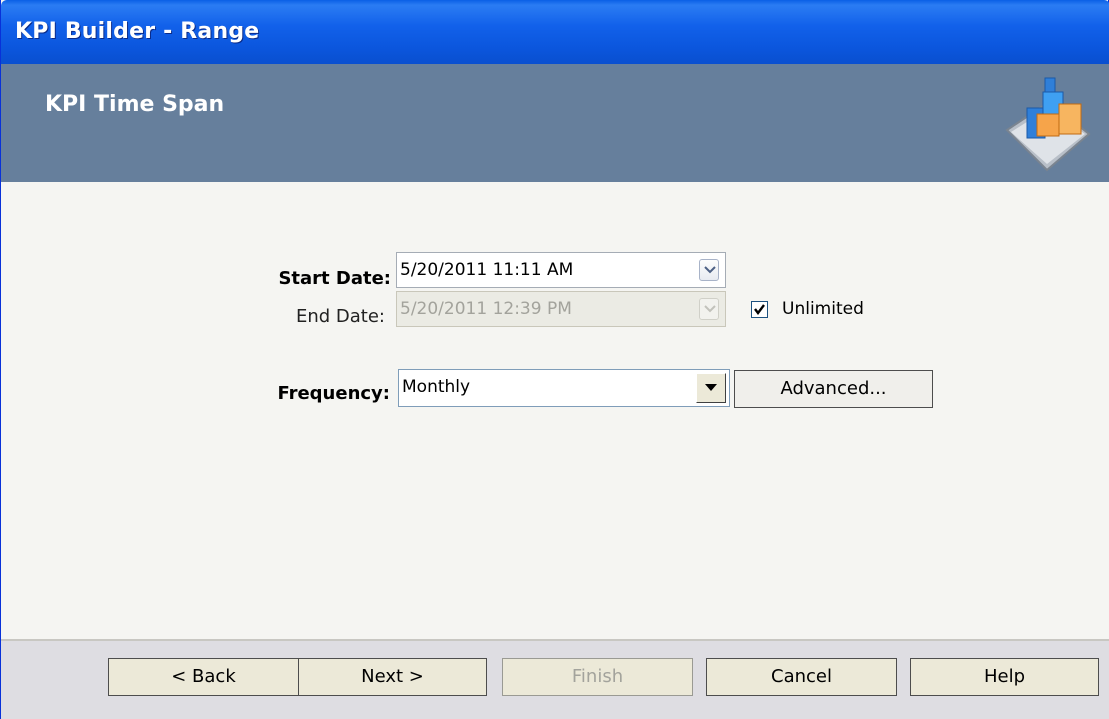 The height and width of the screenshot is (719, 1109). I want to click on frequency-dropdown-button, so click(711, 388).